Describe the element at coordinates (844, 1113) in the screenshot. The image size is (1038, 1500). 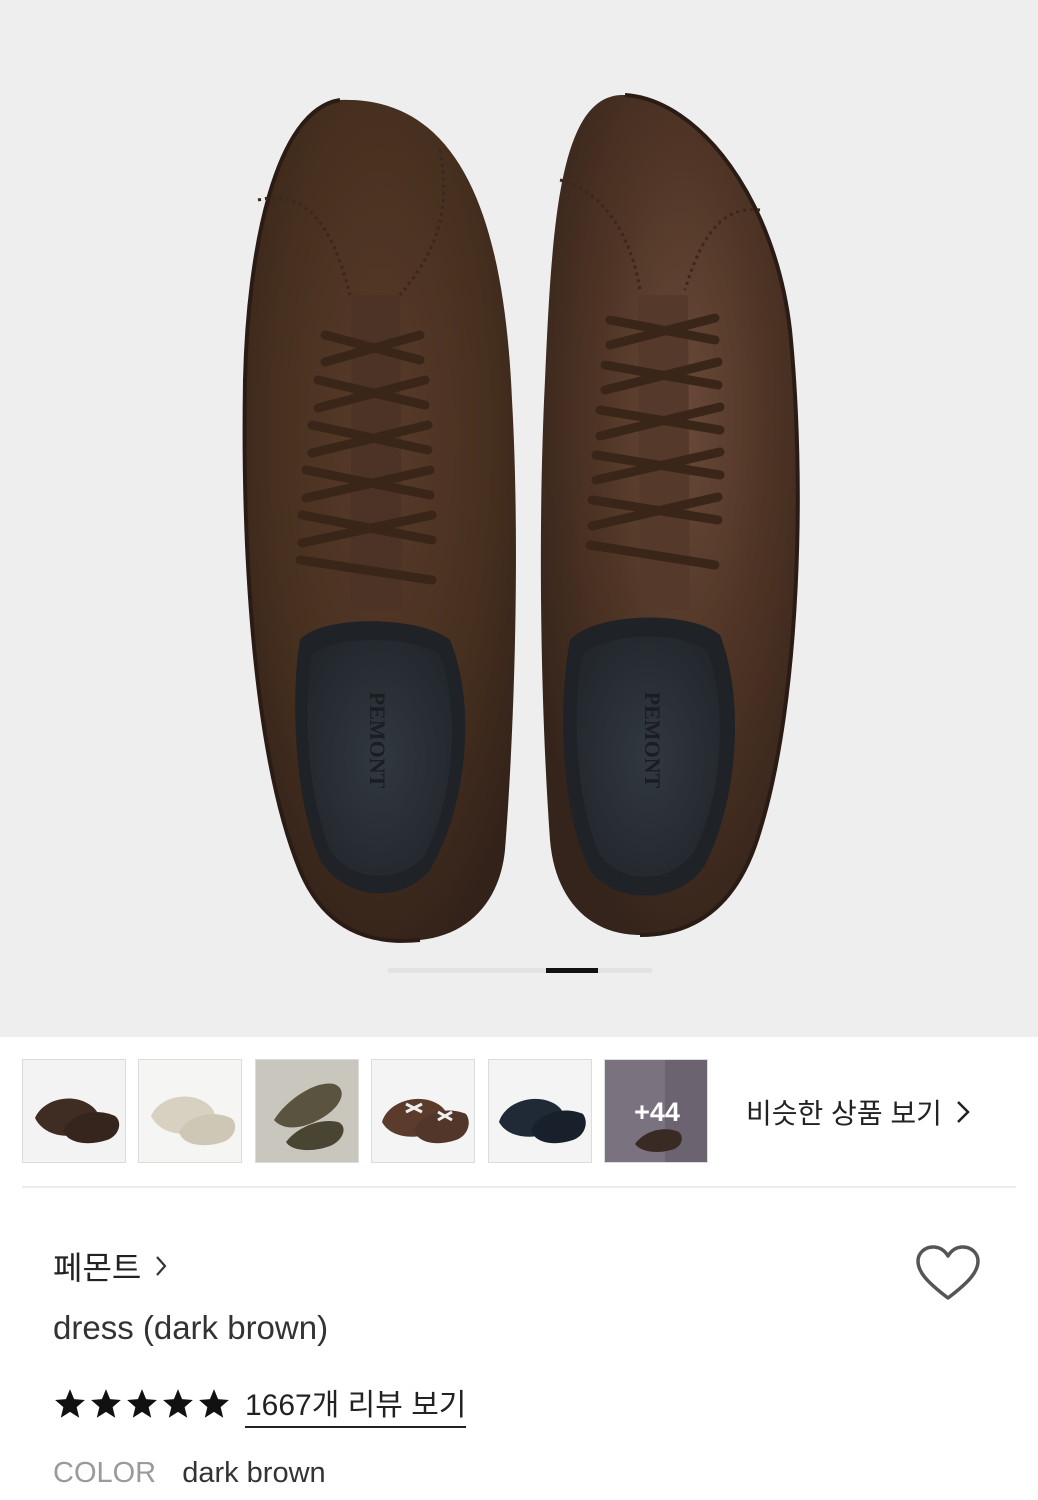
I see `similar-products-label: 비슷한 상품 보기` at that location.